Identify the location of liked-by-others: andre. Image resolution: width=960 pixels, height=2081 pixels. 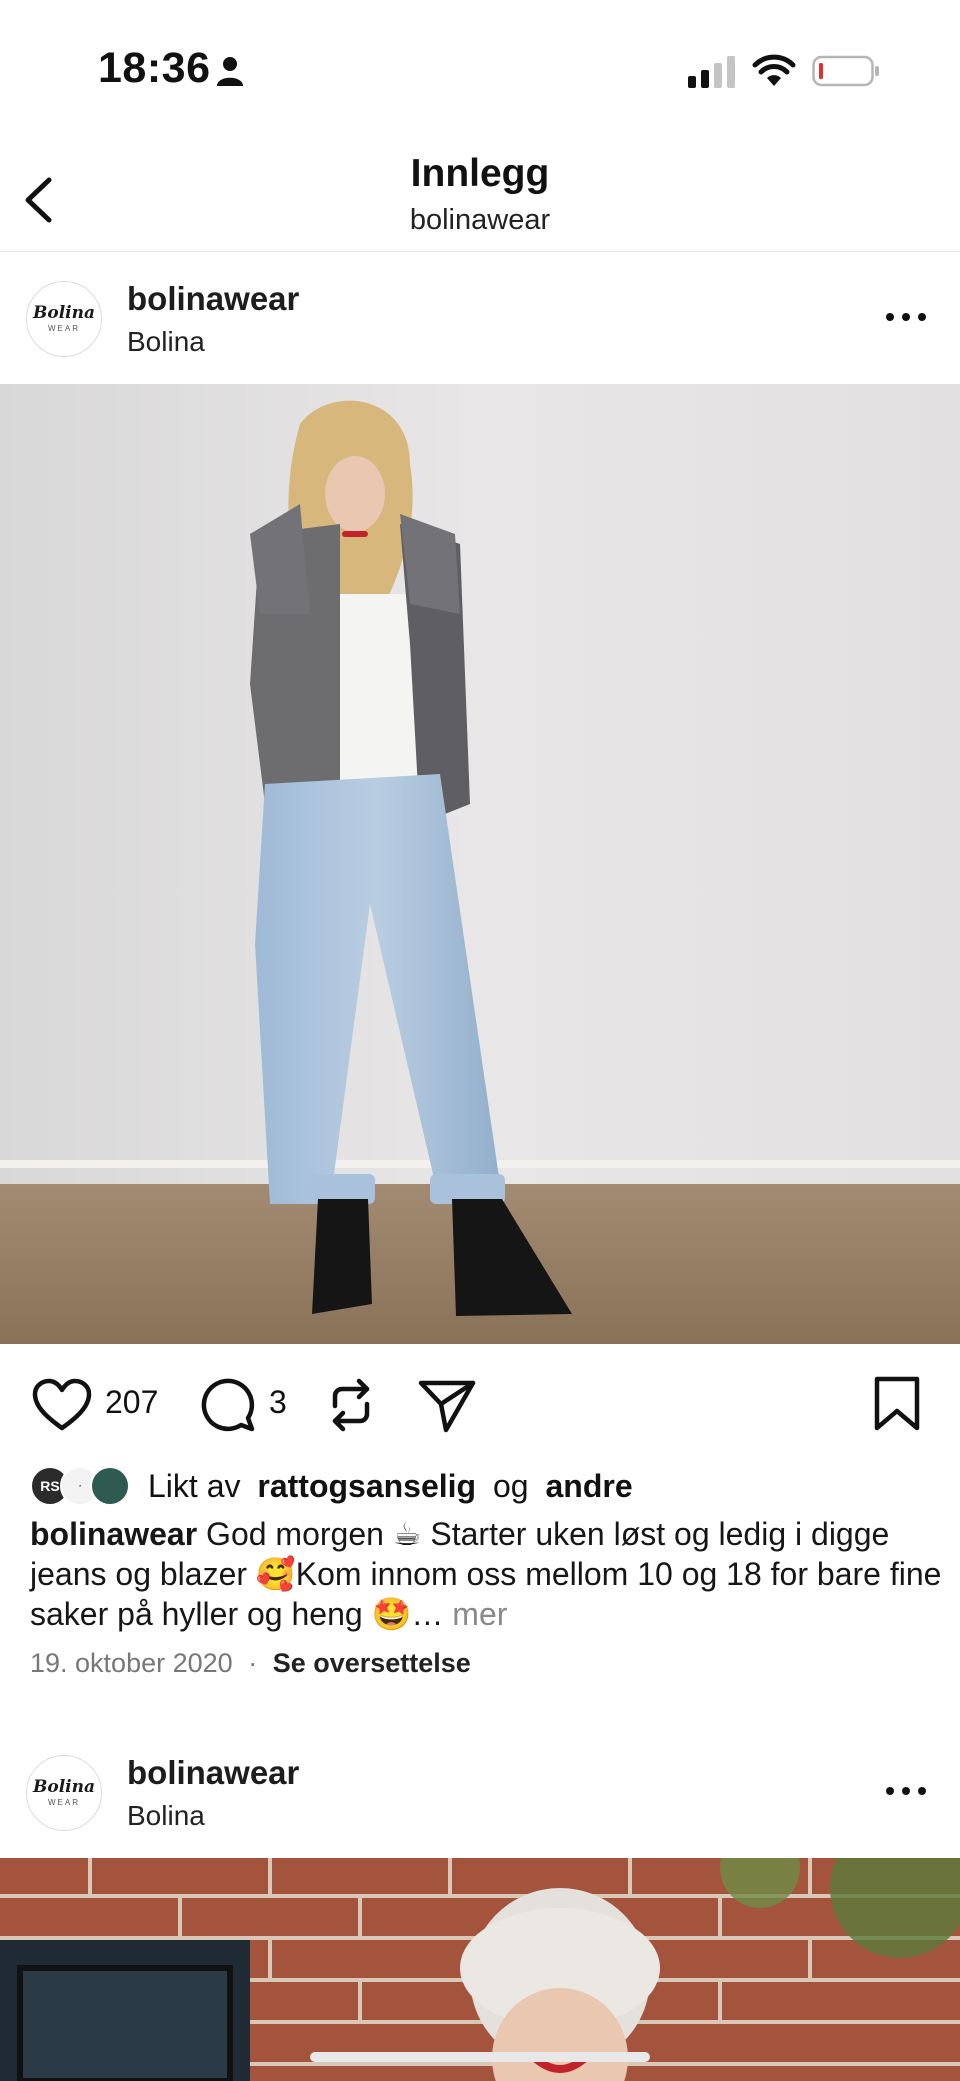
(588, 1486).